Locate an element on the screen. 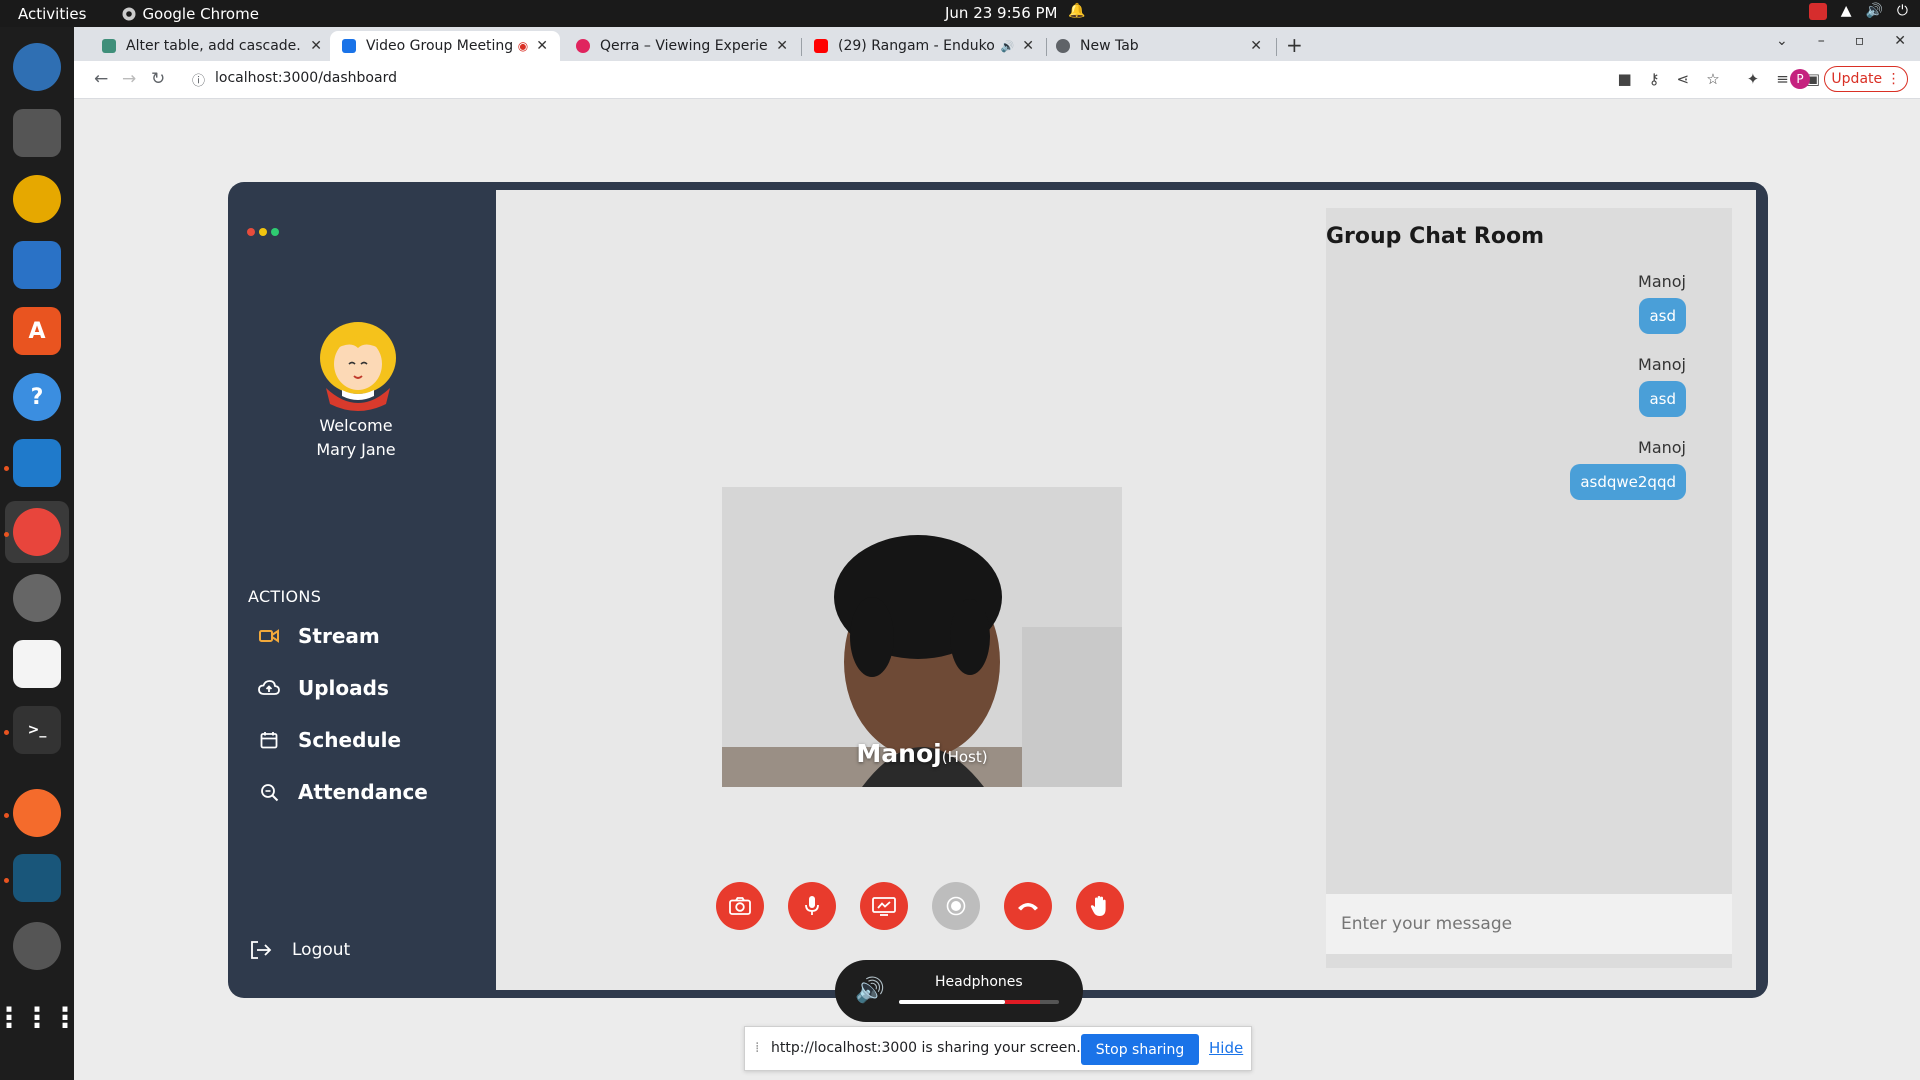 This screenshot has width=1920, height=1080. forward-icon: → is located at coordinates (129, 79).